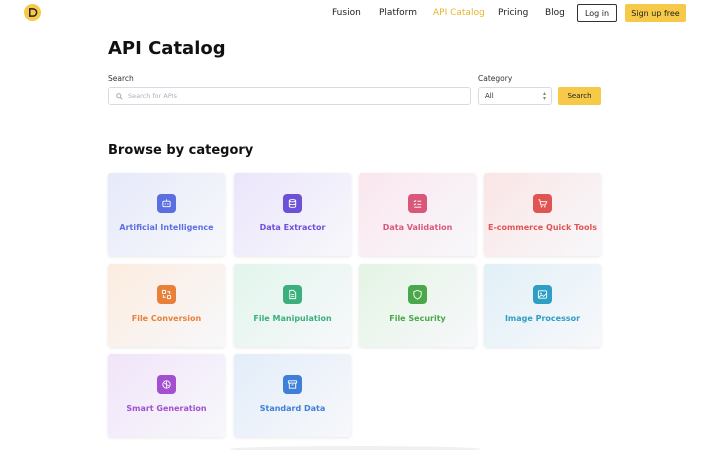 The width and height of the screenshot is (718, 450). Describe the element at coordinates (181, 150) in the screenshot. I see `section-title: Browse by category` at that location.